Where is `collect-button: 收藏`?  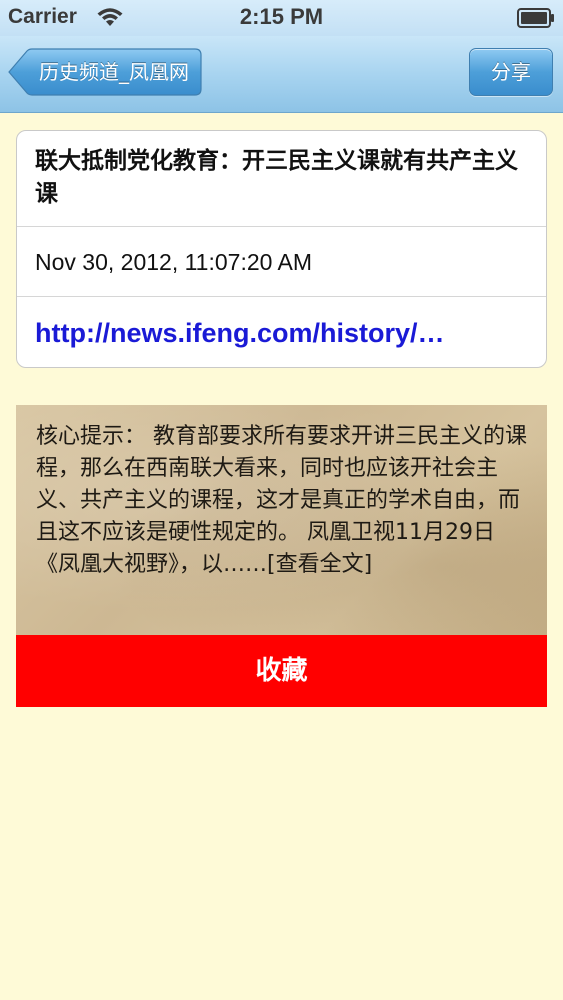
collect-button: 收藏 is located at coordinates (281, 671).